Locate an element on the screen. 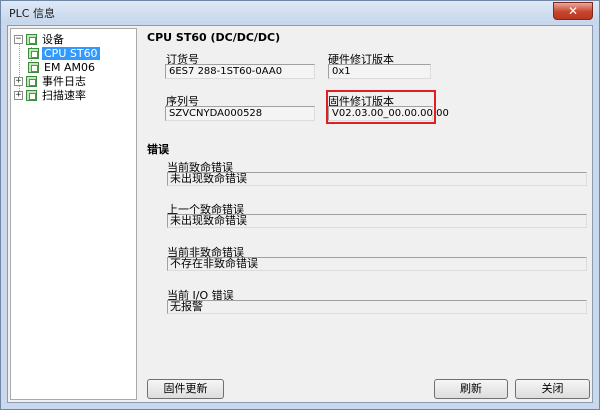 The height and width of the screenshot is (410, 600). window-title: PLC 信息 is located at coordinates (32, 13).